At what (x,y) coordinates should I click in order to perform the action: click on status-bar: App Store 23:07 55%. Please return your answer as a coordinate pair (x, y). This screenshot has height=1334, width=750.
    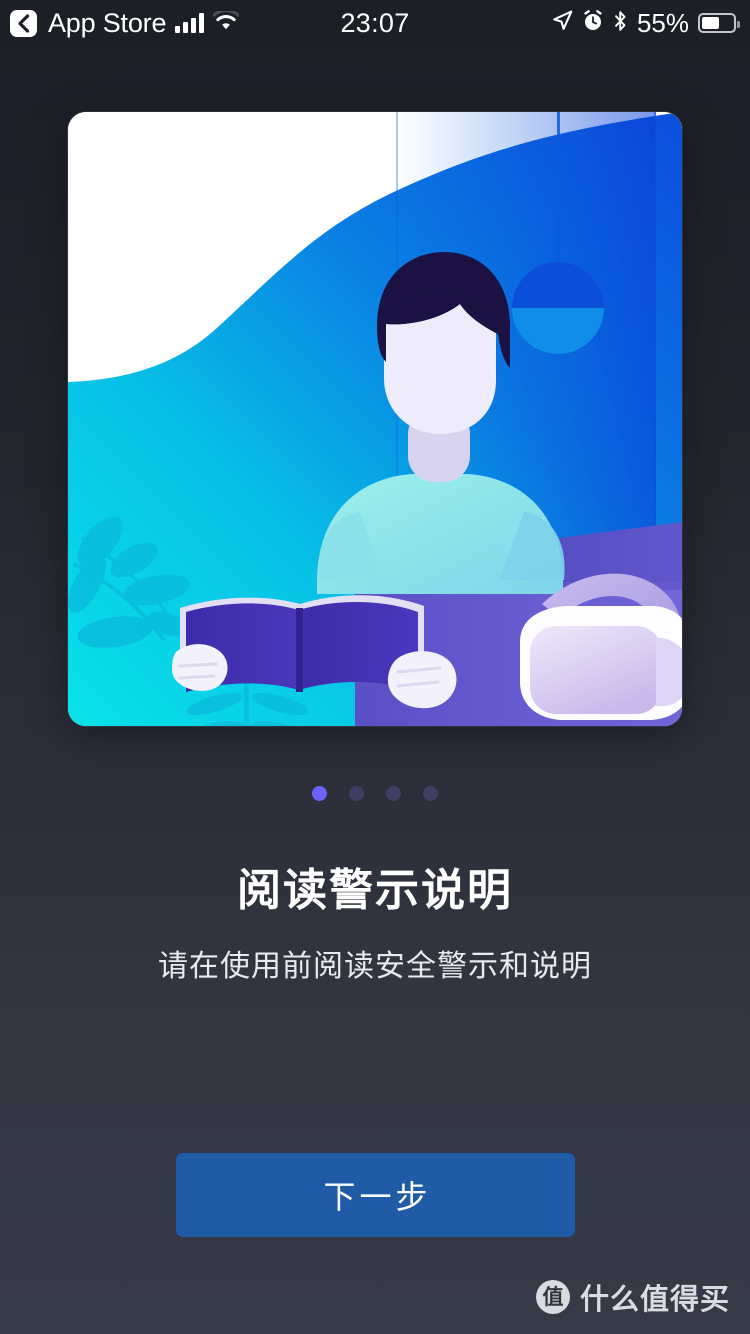
    Looking at the image, I should click on (375, 23).